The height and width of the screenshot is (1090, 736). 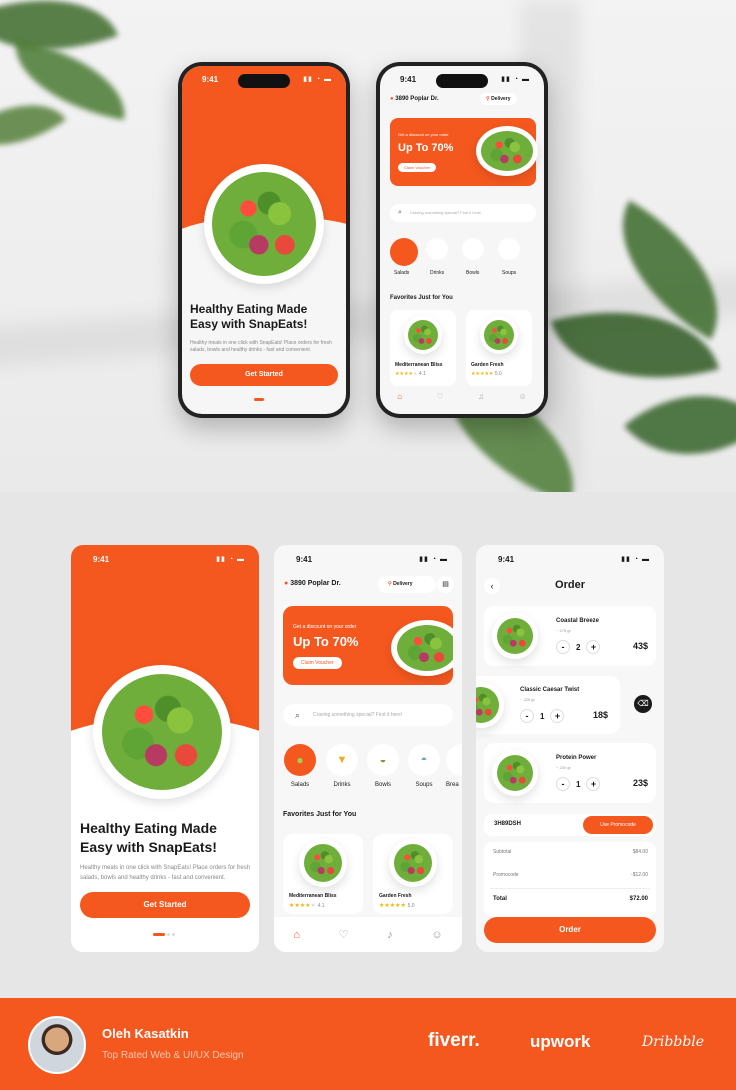 What do you see at coordinates (342, 766) in the screenshot?
I see `category-drinks: ▼ Drinks` at bounding box center [342, 766].